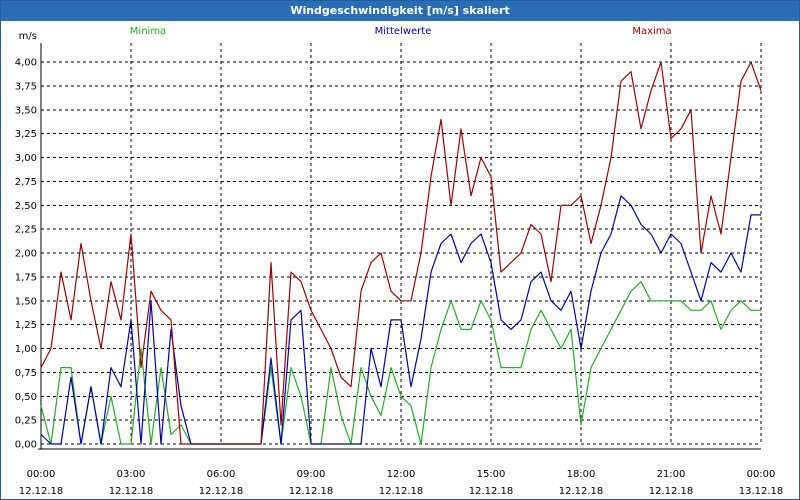 Image resolution: width=800 pixels, height=500 pixels. What do you see at coordinates (26, 158) in the screenshot?
I see `y-tick-label: 3,00` at bounding box center [26, 158].